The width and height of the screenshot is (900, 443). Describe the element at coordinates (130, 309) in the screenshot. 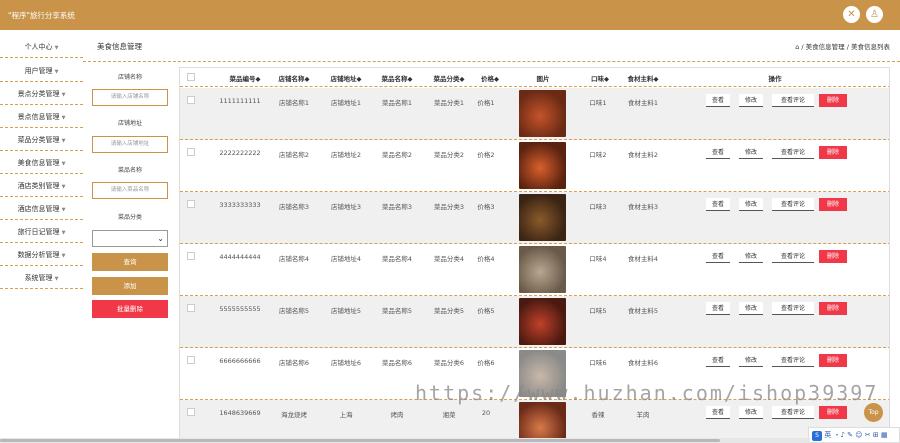

I see `batch-delete-button: 批量删除` at that location.